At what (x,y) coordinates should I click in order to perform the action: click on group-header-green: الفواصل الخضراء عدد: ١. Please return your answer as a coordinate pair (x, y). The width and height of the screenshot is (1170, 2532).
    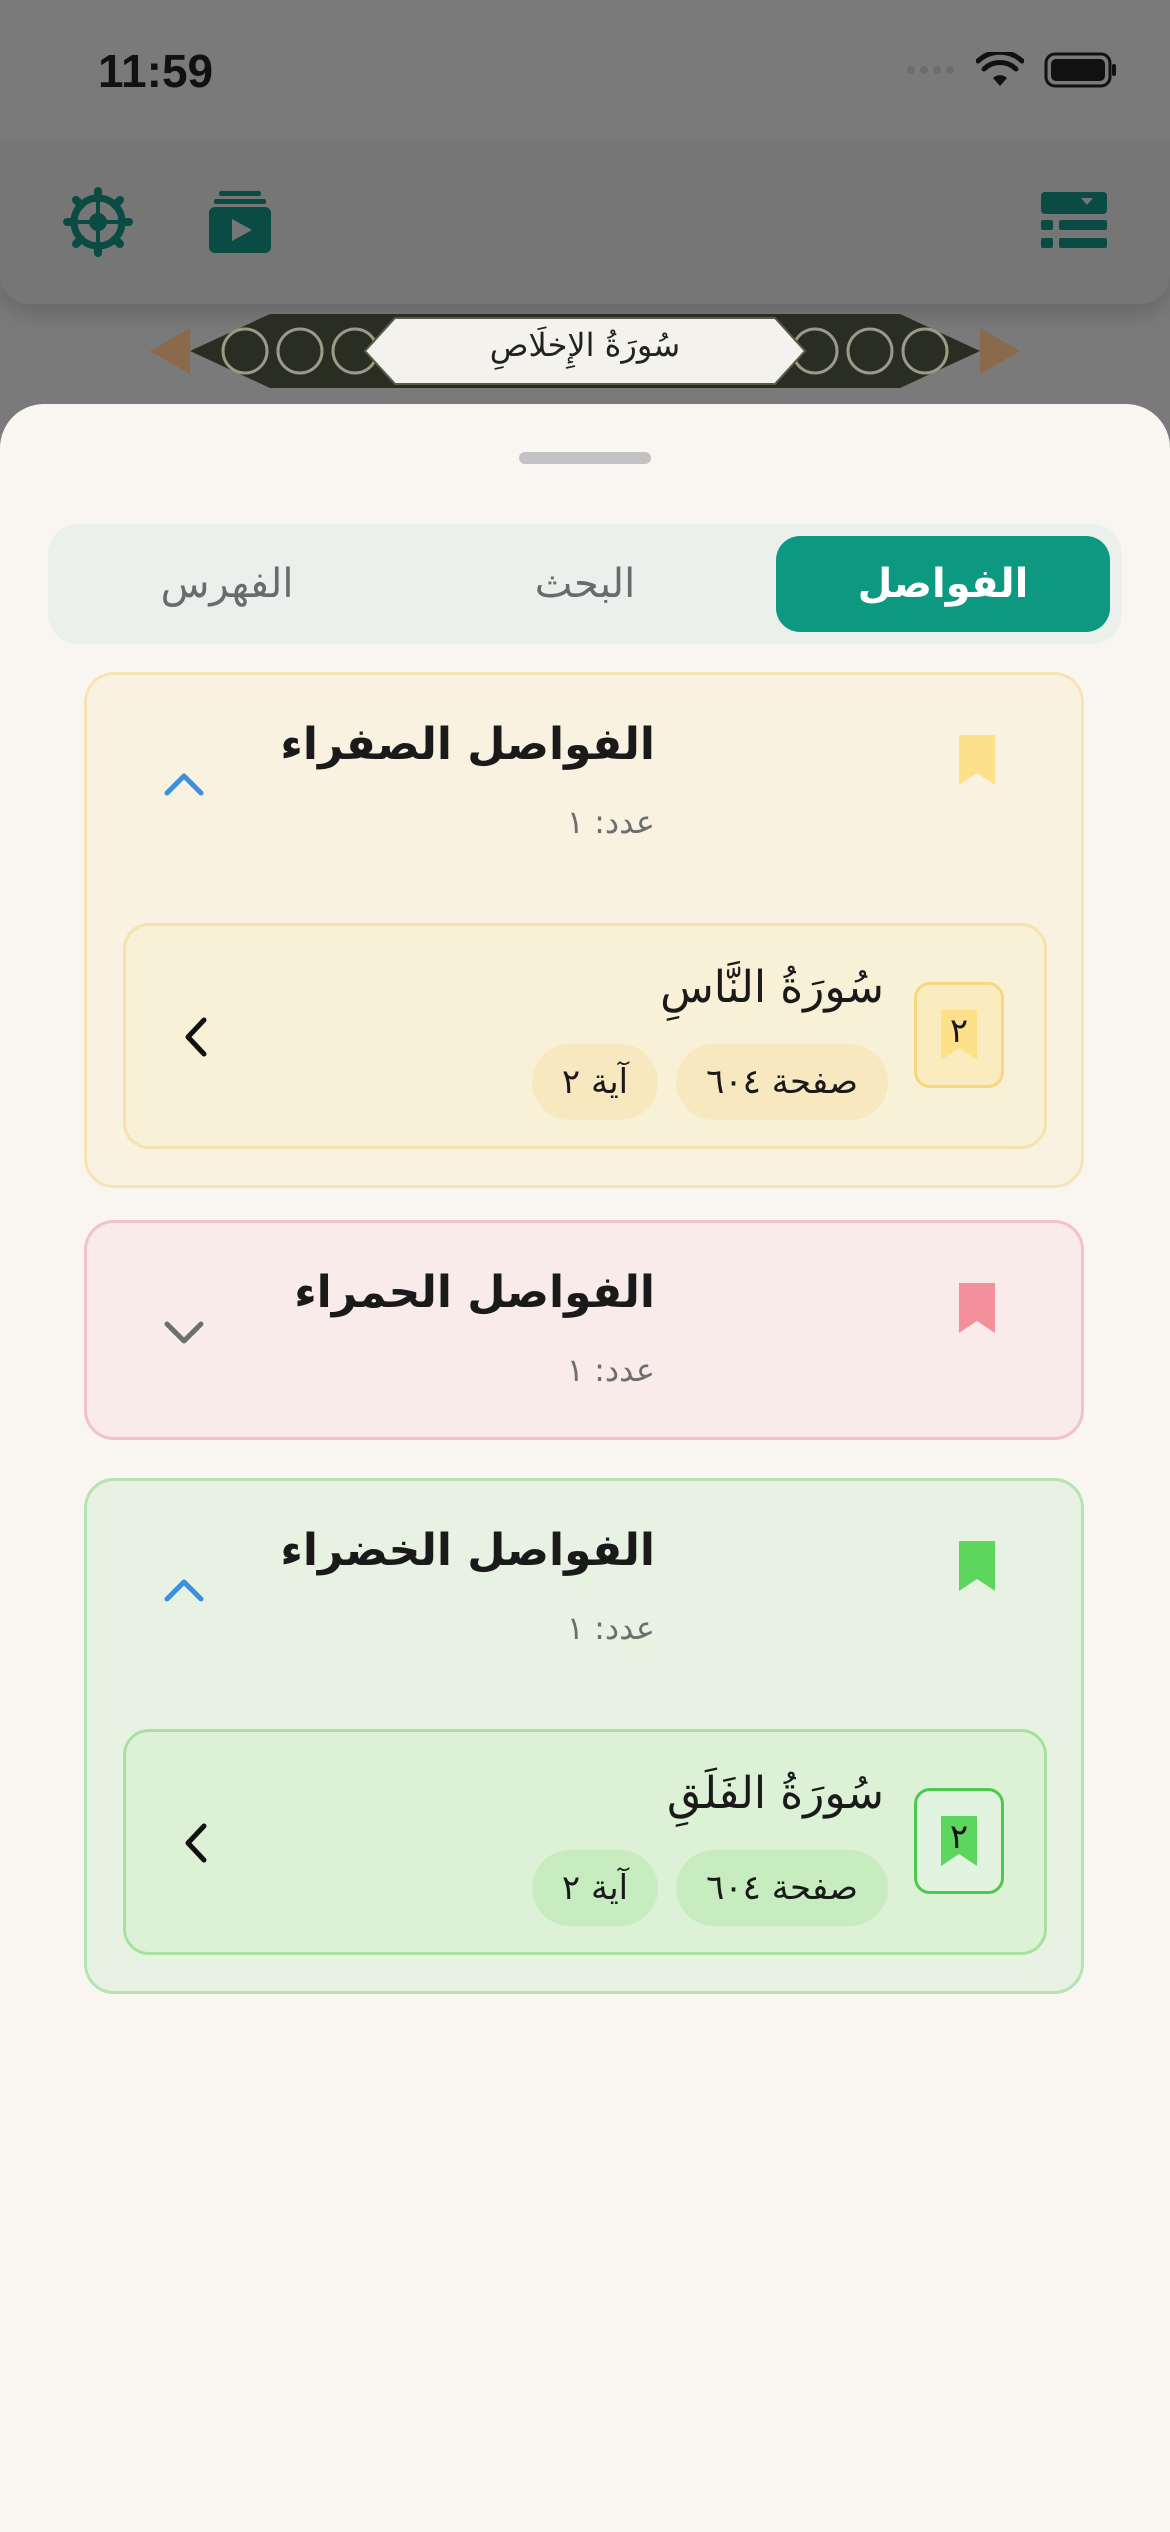
    Looking at the image, I should click on (587, 1591).